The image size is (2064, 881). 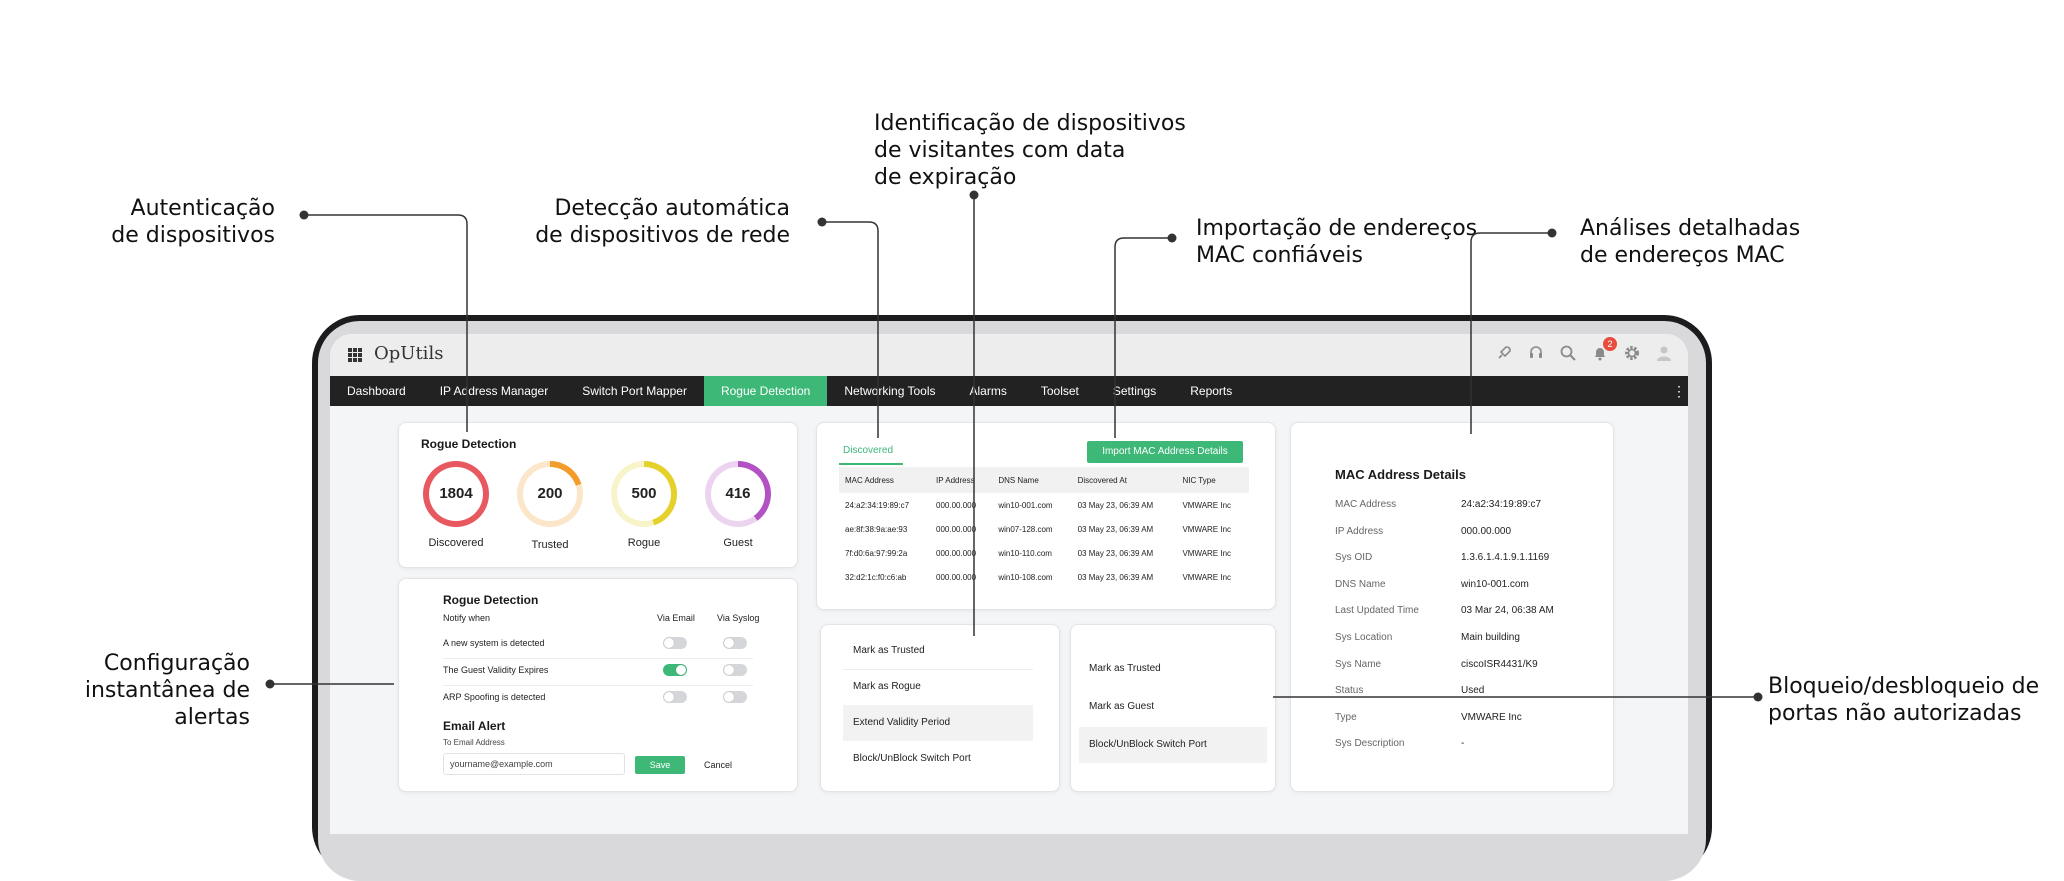 I want to click on leader-analises, so click(x=1511, y=333).